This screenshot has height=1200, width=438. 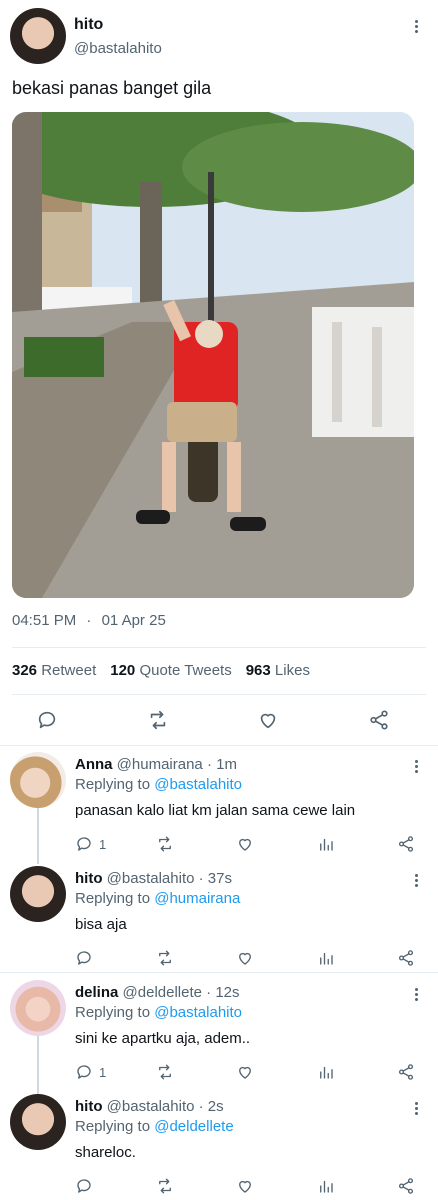 What do you see at coordinates (215, 878) in the screenshot?
I see `reply-age: · 37s` at bounding box center [215, 878].